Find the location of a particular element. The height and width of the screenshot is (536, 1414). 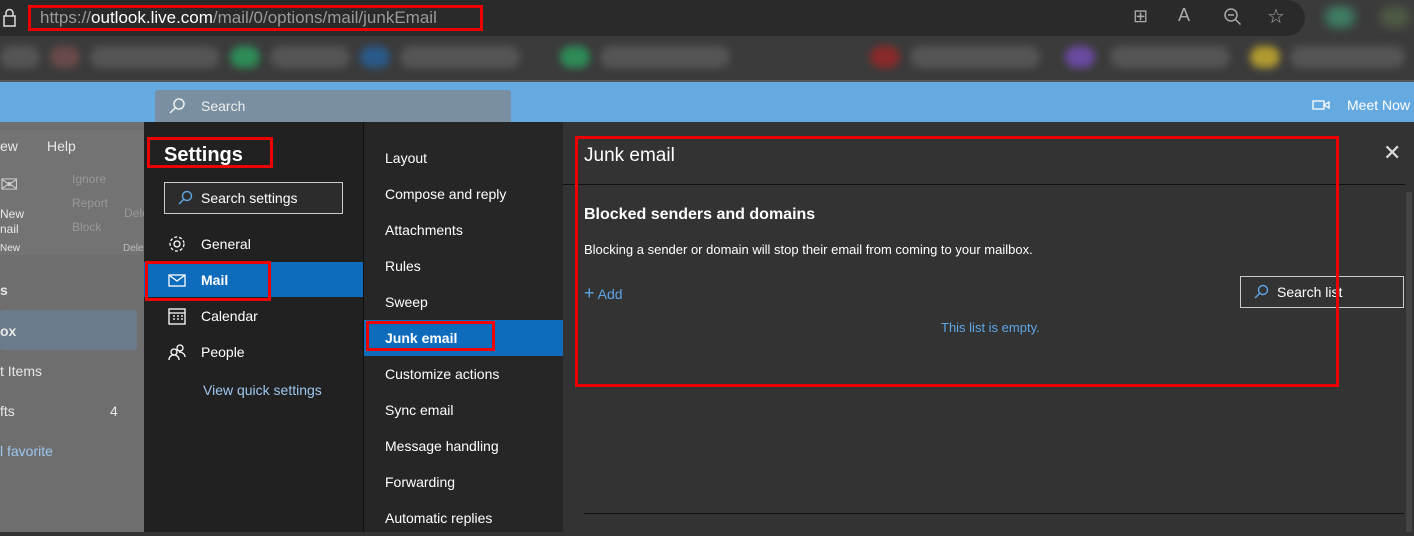

section-layout: Layout is located at coordinates (464, 158).